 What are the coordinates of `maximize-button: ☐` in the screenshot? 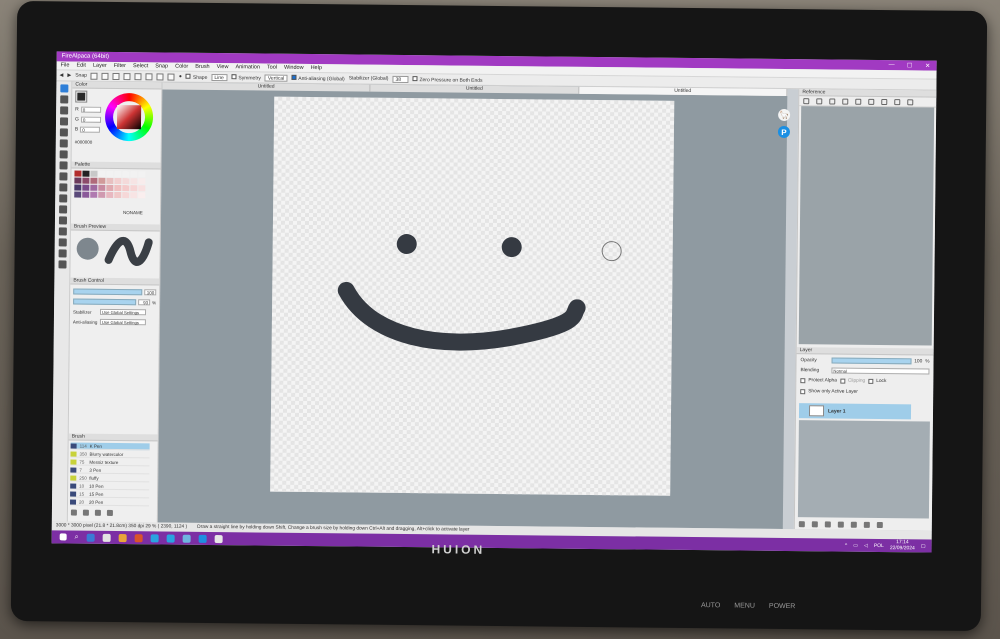 It's located at (910, 65).